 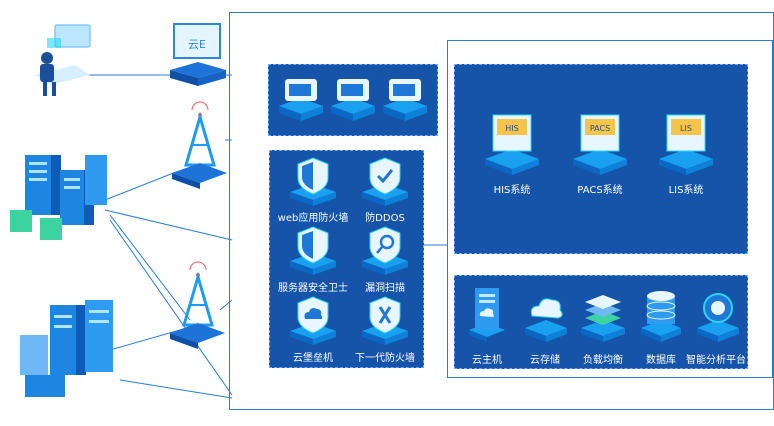 What do you see at coordinates (686, 144) in the screenshot?
I see `lis-monitor-icon: LIS` at bounding box center [686, 144].